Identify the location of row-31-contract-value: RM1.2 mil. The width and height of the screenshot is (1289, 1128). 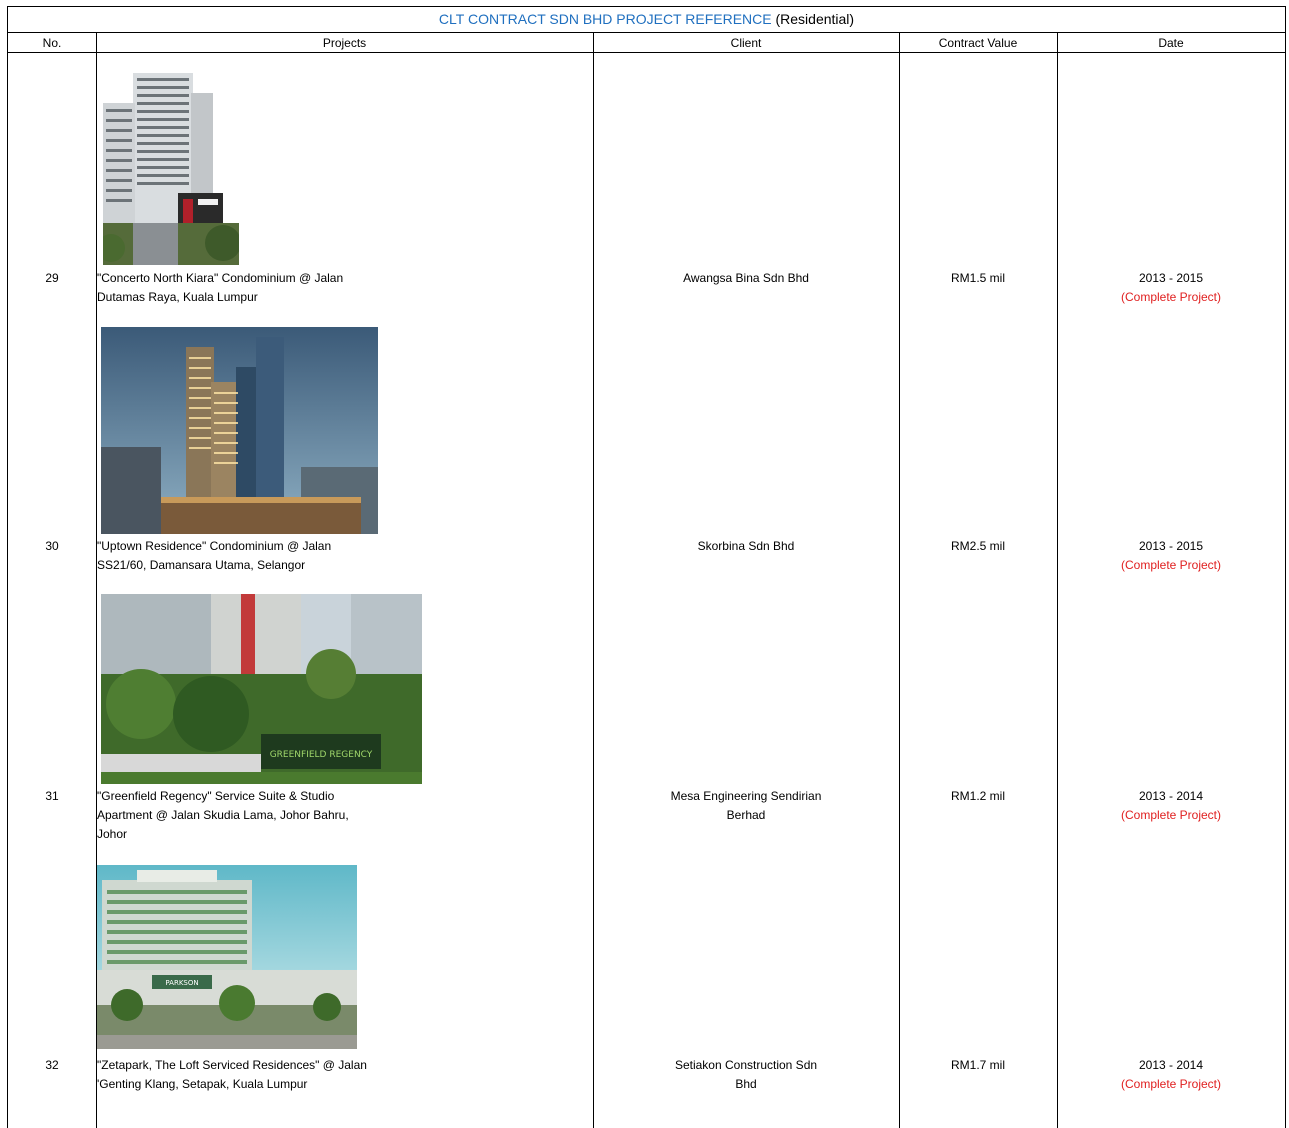
(977, 796).